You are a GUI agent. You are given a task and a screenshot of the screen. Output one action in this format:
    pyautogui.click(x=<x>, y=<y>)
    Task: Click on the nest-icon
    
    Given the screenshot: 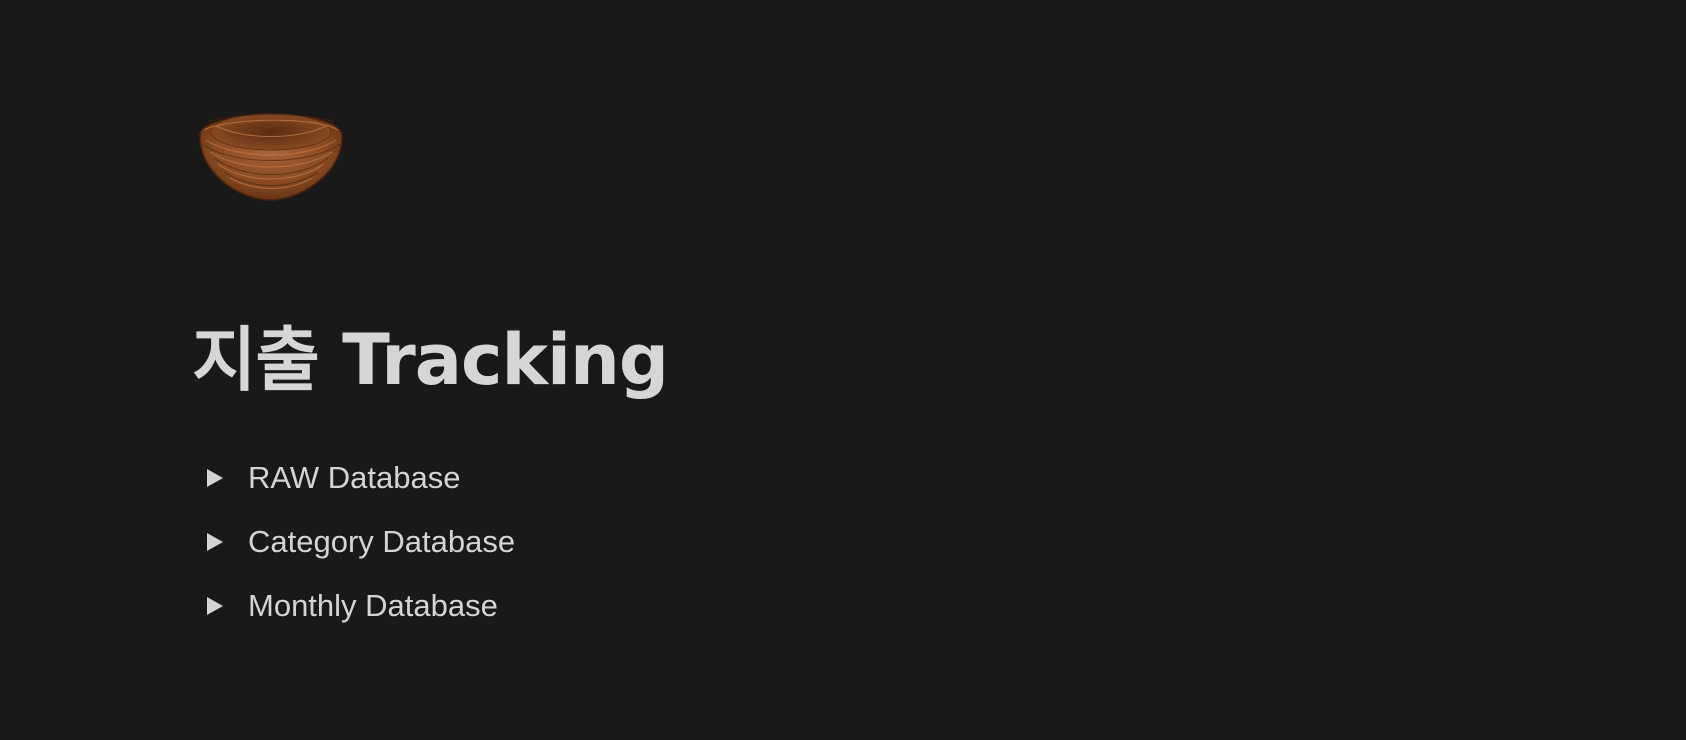 What is the action you would take?
    pyautogui.click(x=271, y=155)
    